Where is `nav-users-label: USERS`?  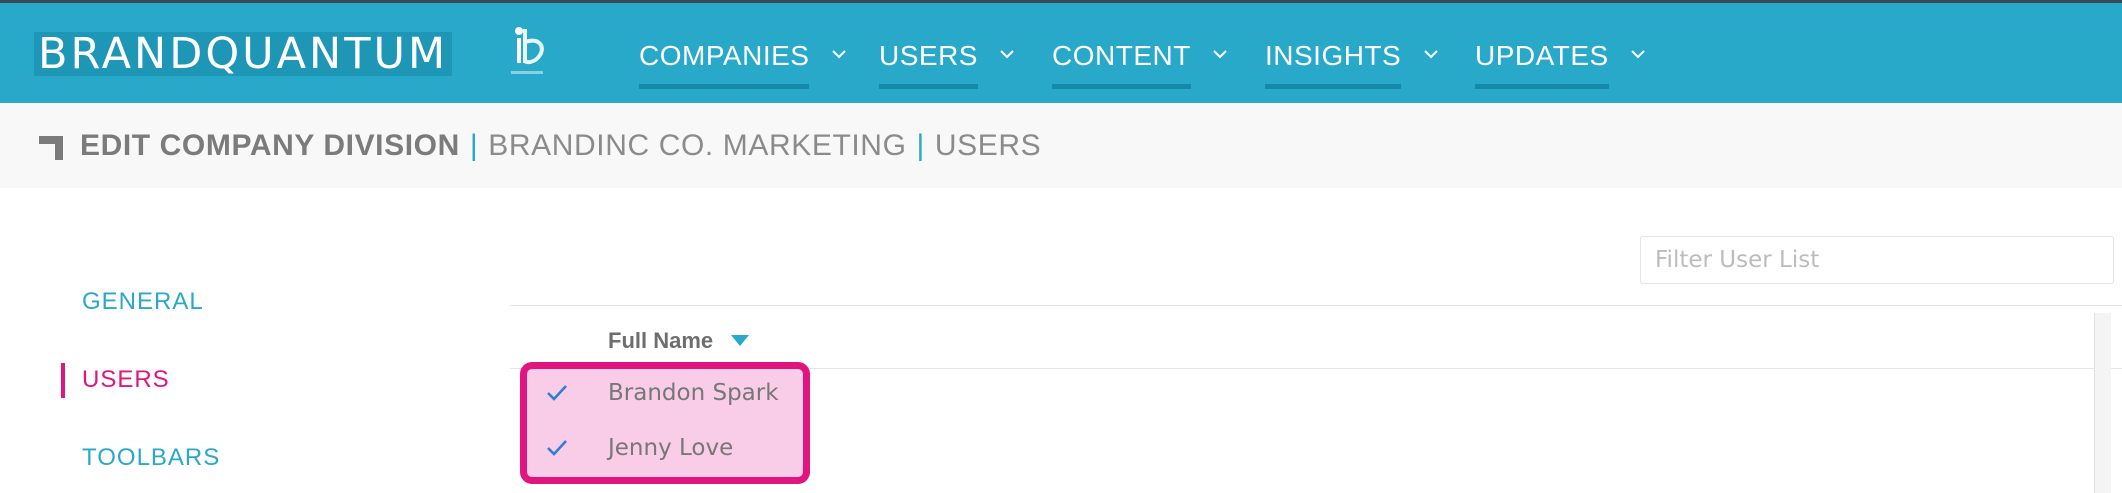
nav-users-label: USERS is located at coordinates (928, 64).